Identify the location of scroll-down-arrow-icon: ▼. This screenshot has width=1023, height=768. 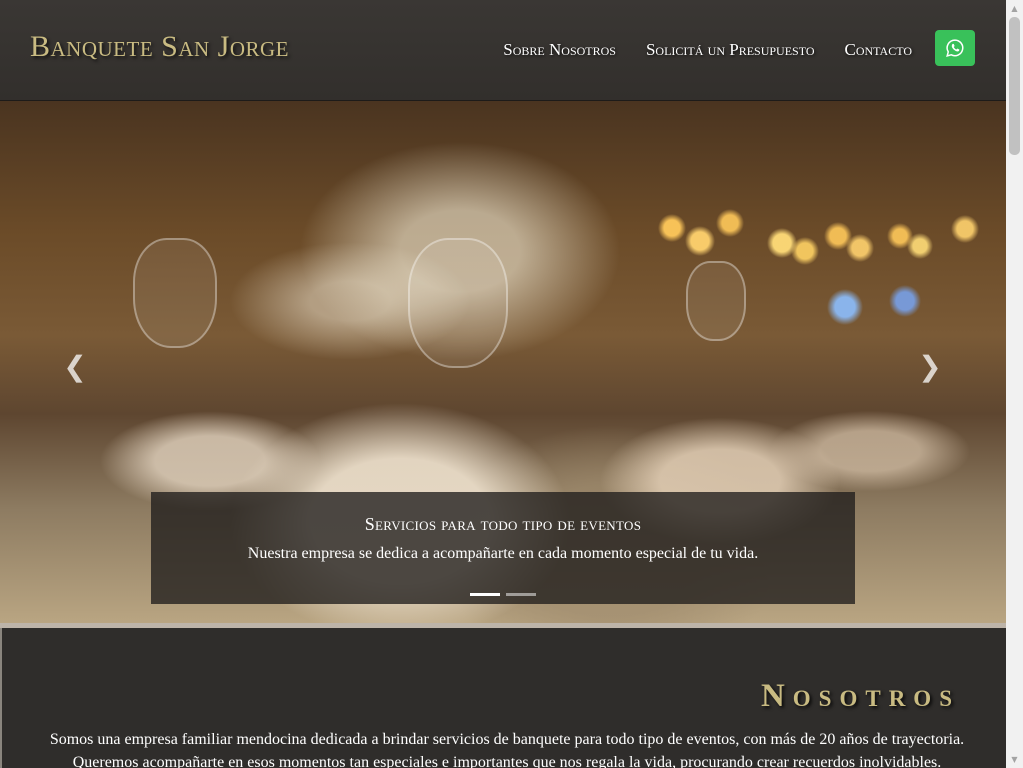
(1014, 759).